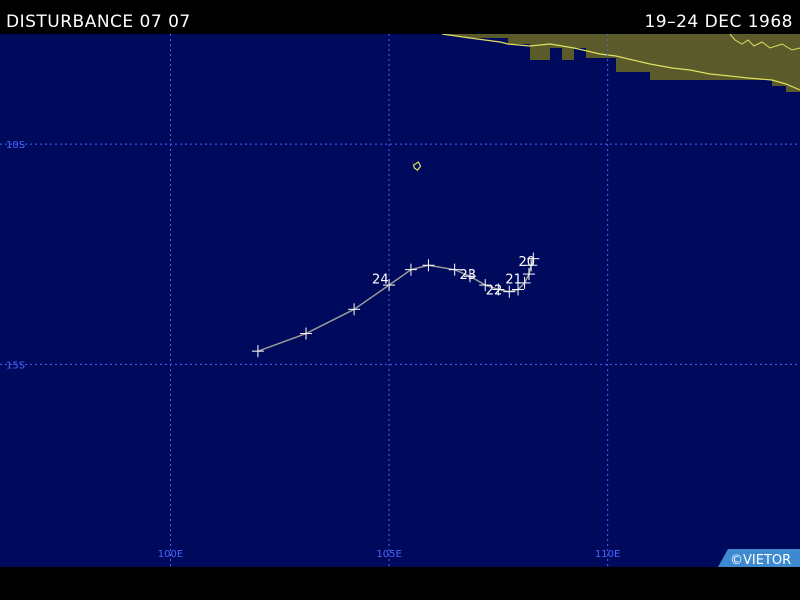  Describe the element at coordinates (400, 583) in the screenshot. I see `footer-bar` at that location.